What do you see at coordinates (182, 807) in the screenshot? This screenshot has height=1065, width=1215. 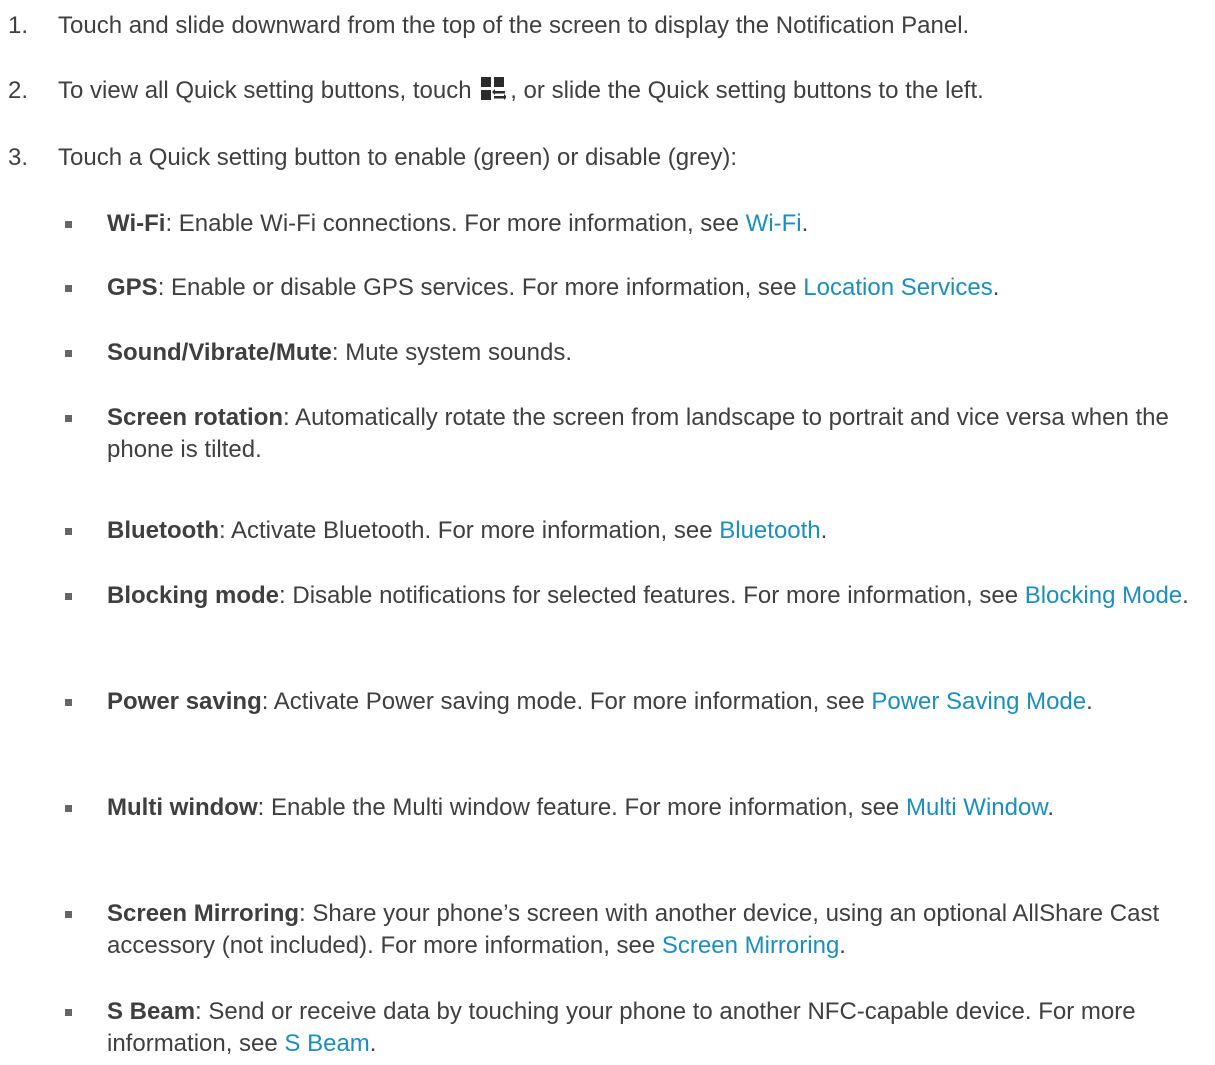 I see `term: Multi window` at bounding box center [182, 807].